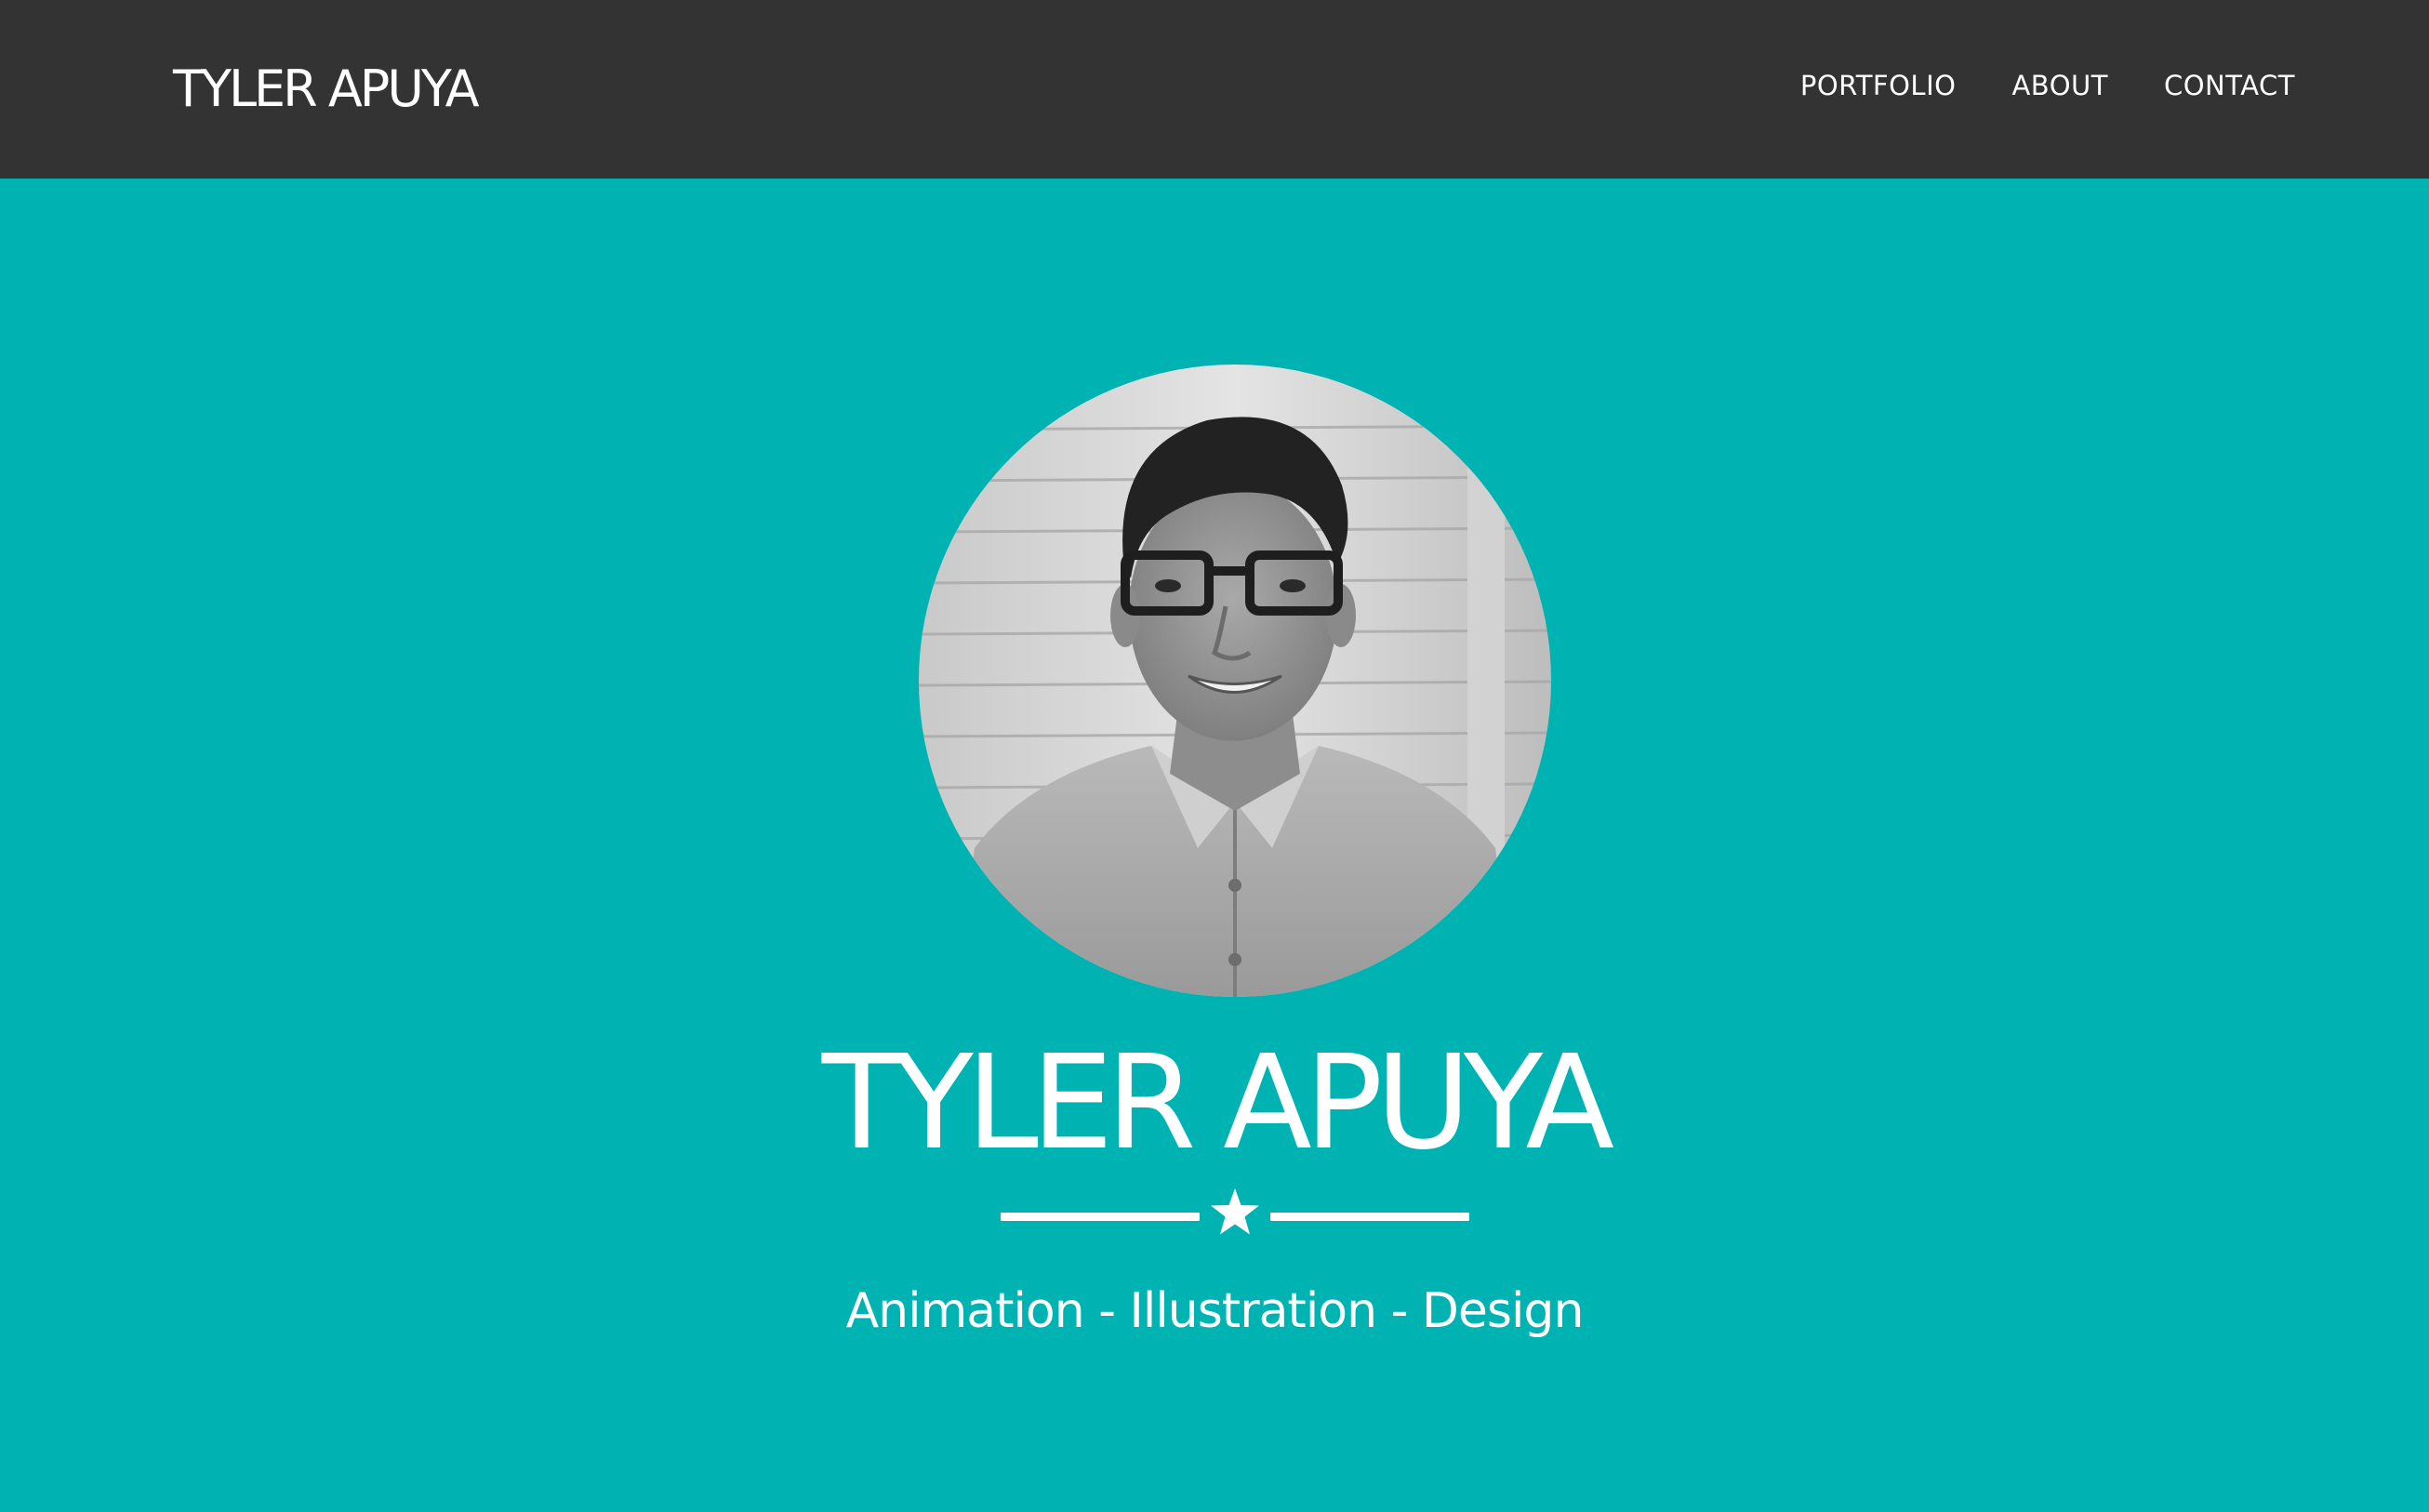 This screenshot has height=1512, width=2429. Describe the element at coordinates (1215, 1311) in the screenshot. I see `hero-tagline: Animation - Illustration - Design` at that location.